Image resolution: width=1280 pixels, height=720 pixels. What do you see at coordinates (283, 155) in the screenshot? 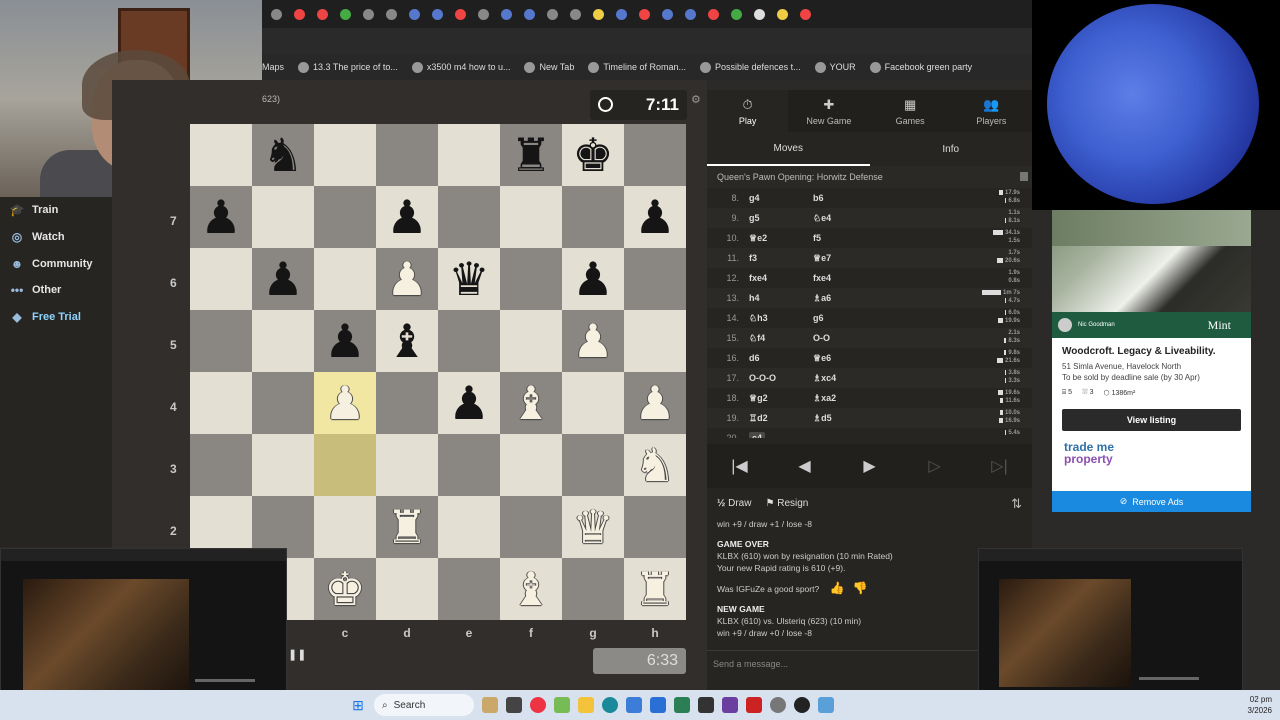
I see `board-square: ♞` at bounding box center [283, 155].